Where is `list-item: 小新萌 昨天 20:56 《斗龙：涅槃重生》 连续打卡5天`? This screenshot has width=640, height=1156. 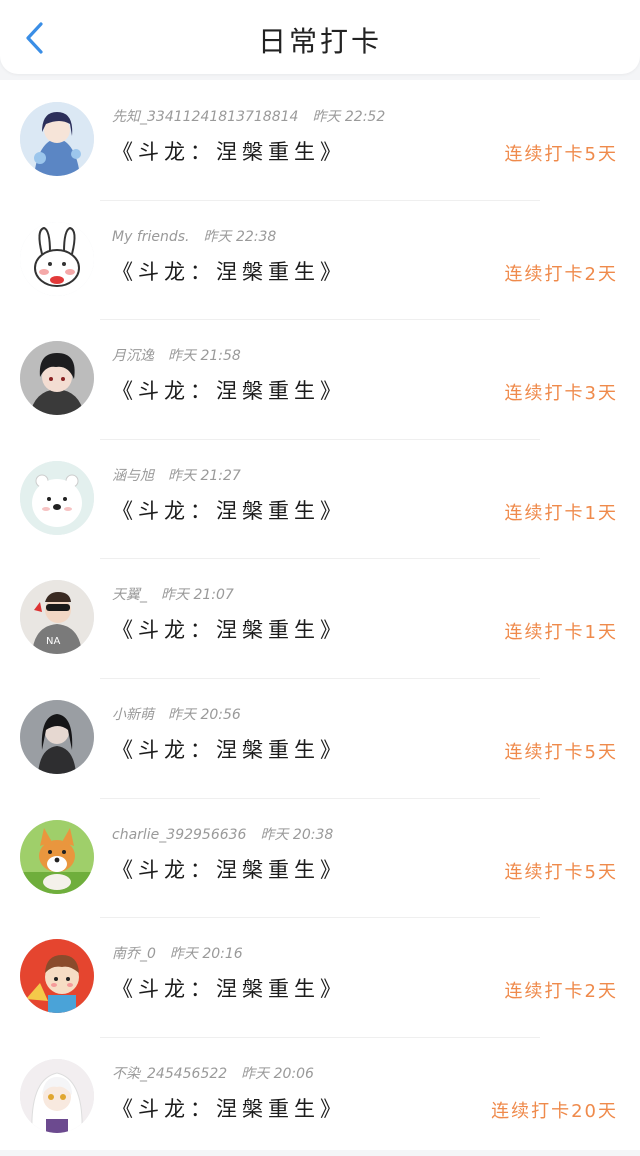 list-item: 小新萌 昨天 20:56 《斗龙：涅槃重生》 连续打卡5天 is located at coordinates (320, 737).